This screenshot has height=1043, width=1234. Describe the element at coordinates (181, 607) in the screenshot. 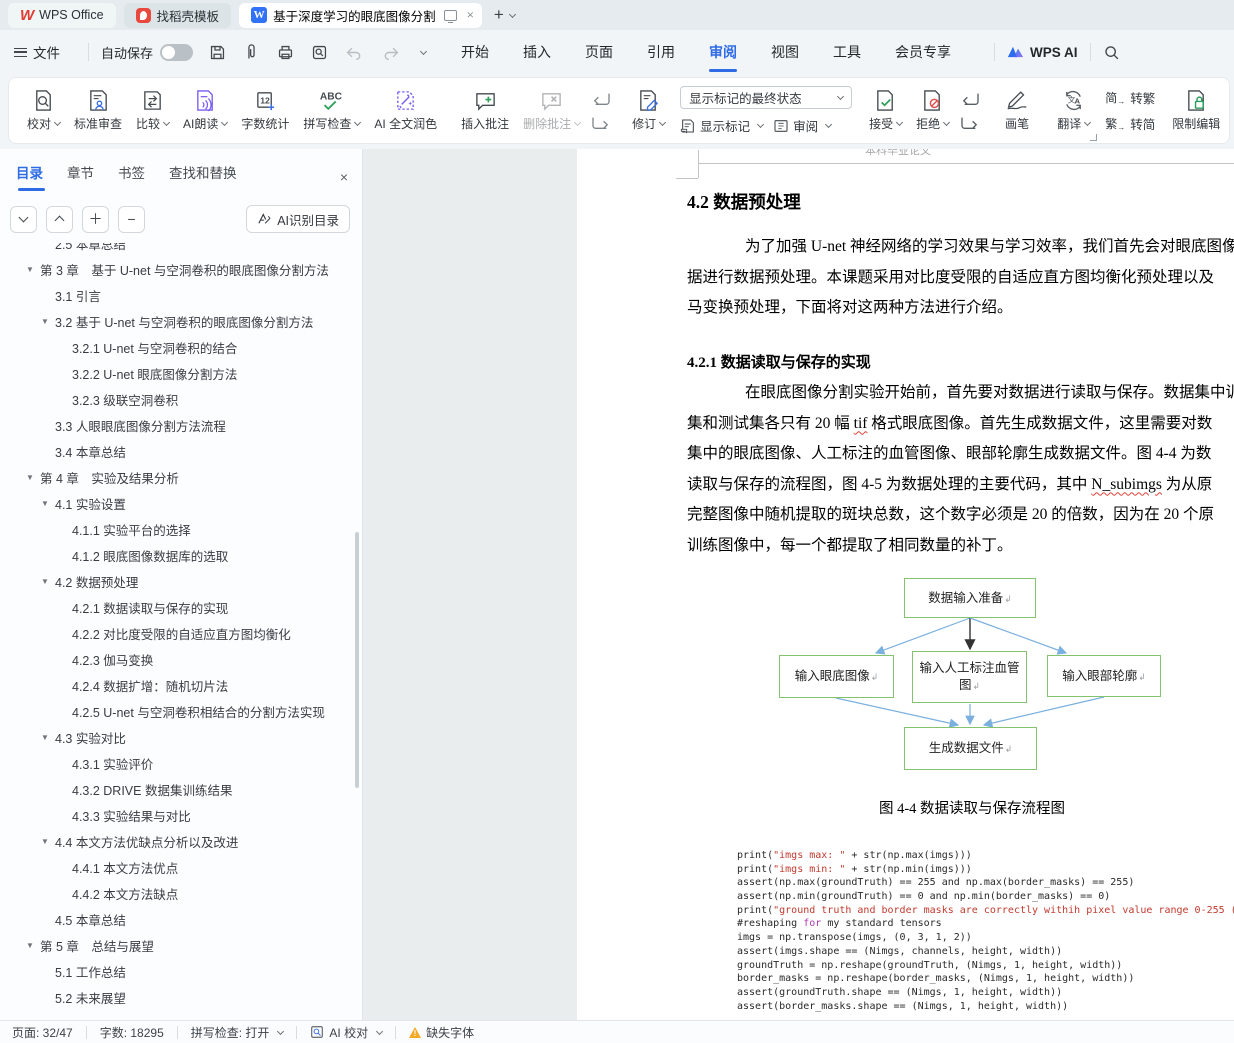

I see `toc-item: 4.2.1 数据读取与保存的实现` at that location.